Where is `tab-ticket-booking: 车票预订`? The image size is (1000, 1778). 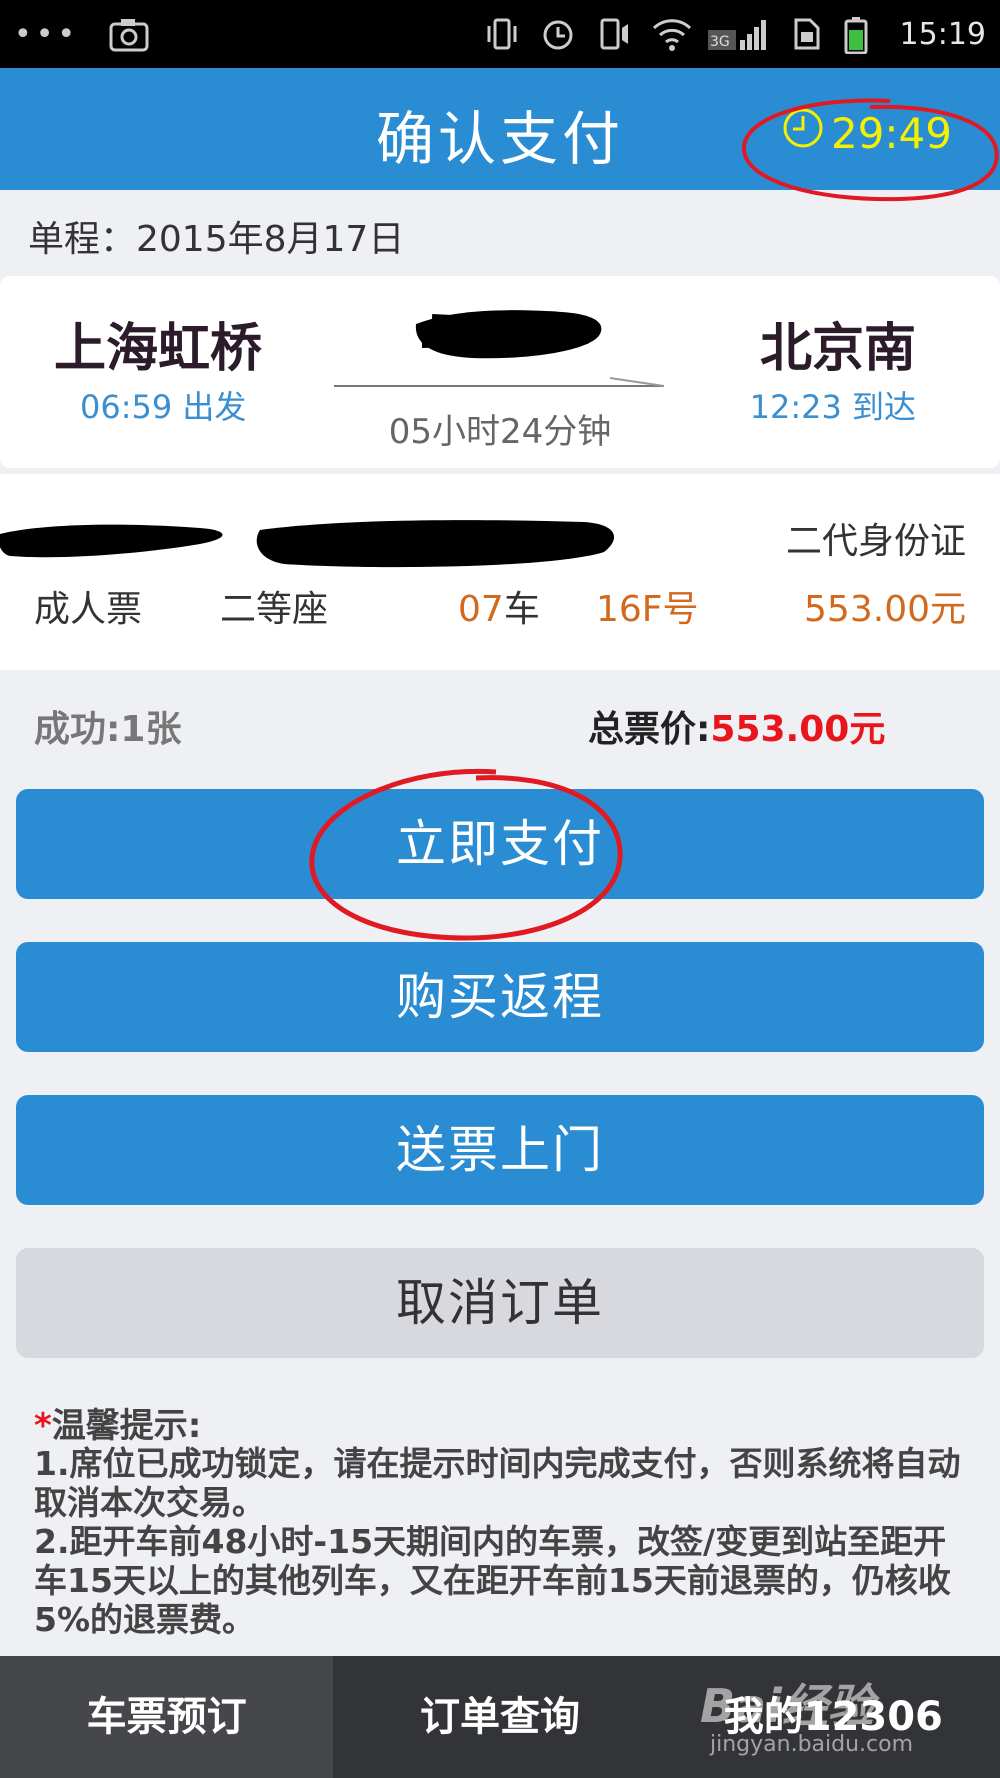 tab-ticket-booking: 车票预订 is located at coordinates (167, 1717).